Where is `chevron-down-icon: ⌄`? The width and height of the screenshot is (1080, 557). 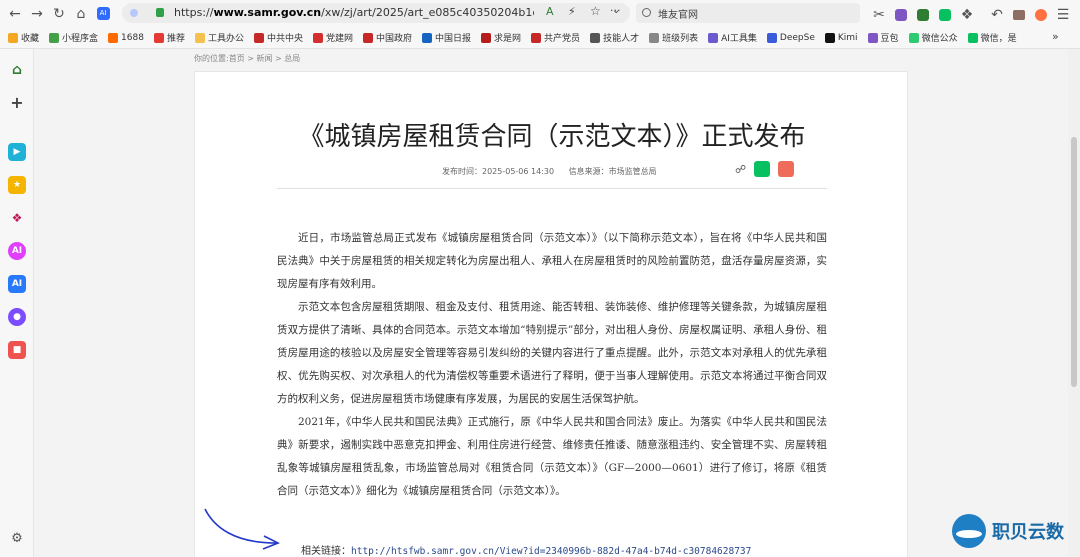 chevron-down-icon: ⌄ is located at coordinates (616, 10).